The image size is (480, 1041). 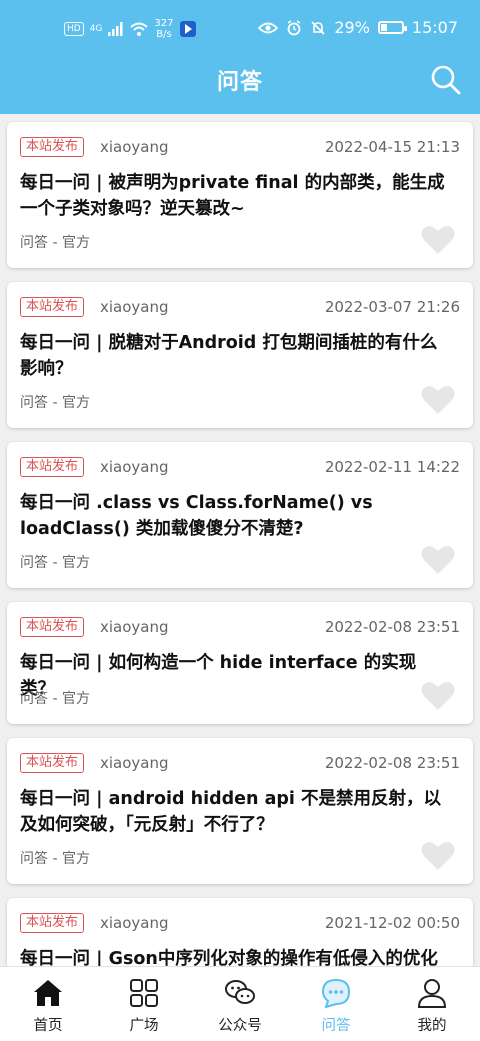 I want to click on nav-label: 首页, so click(x=48, y=1026).